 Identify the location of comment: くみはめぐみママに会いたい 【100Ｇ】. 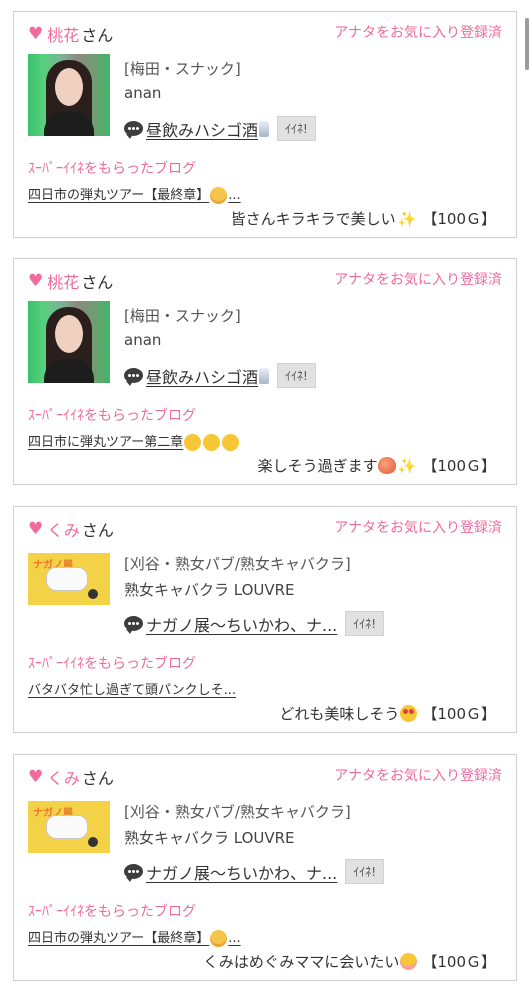
(349, 961).